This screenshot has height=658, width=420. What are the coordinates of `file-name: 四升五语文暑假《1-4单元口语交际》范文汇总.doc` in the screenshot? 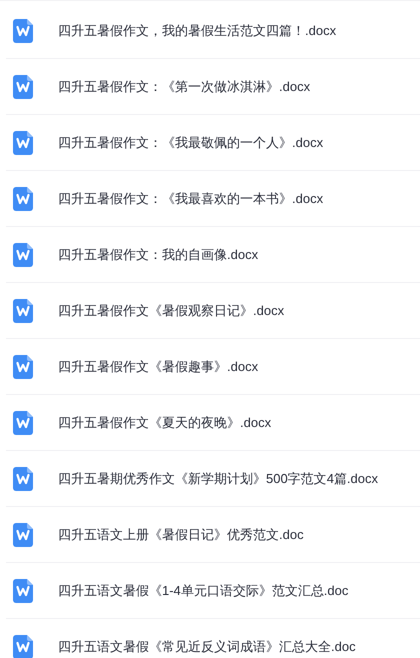 It's located at (203, 591).